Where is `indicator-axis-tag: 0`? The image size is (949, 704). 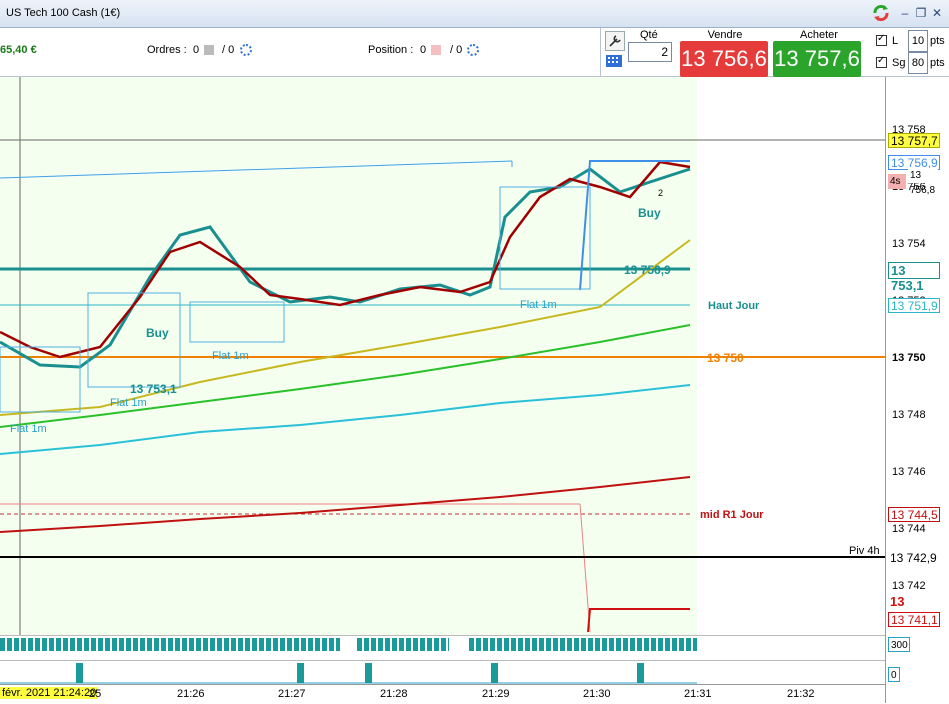
indicator-axis-tag: 0 is located at coordinates (894, 674).